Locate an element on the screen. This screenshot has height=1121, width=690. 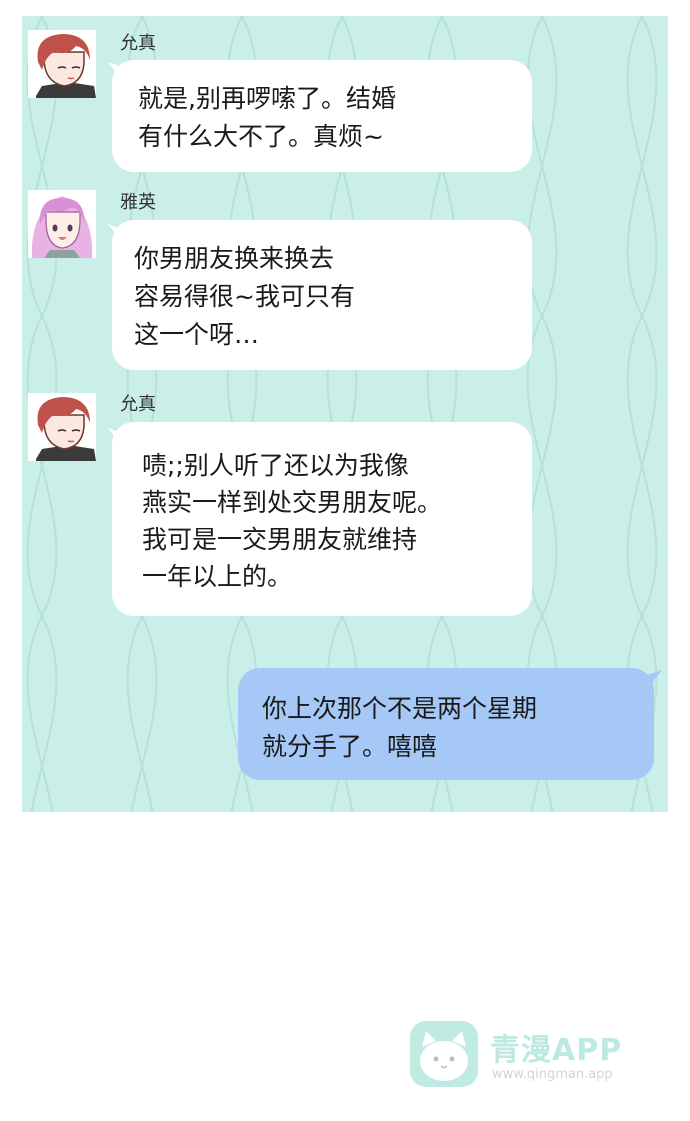
sender-name: 雅英 is located at coordinates (138, 202).